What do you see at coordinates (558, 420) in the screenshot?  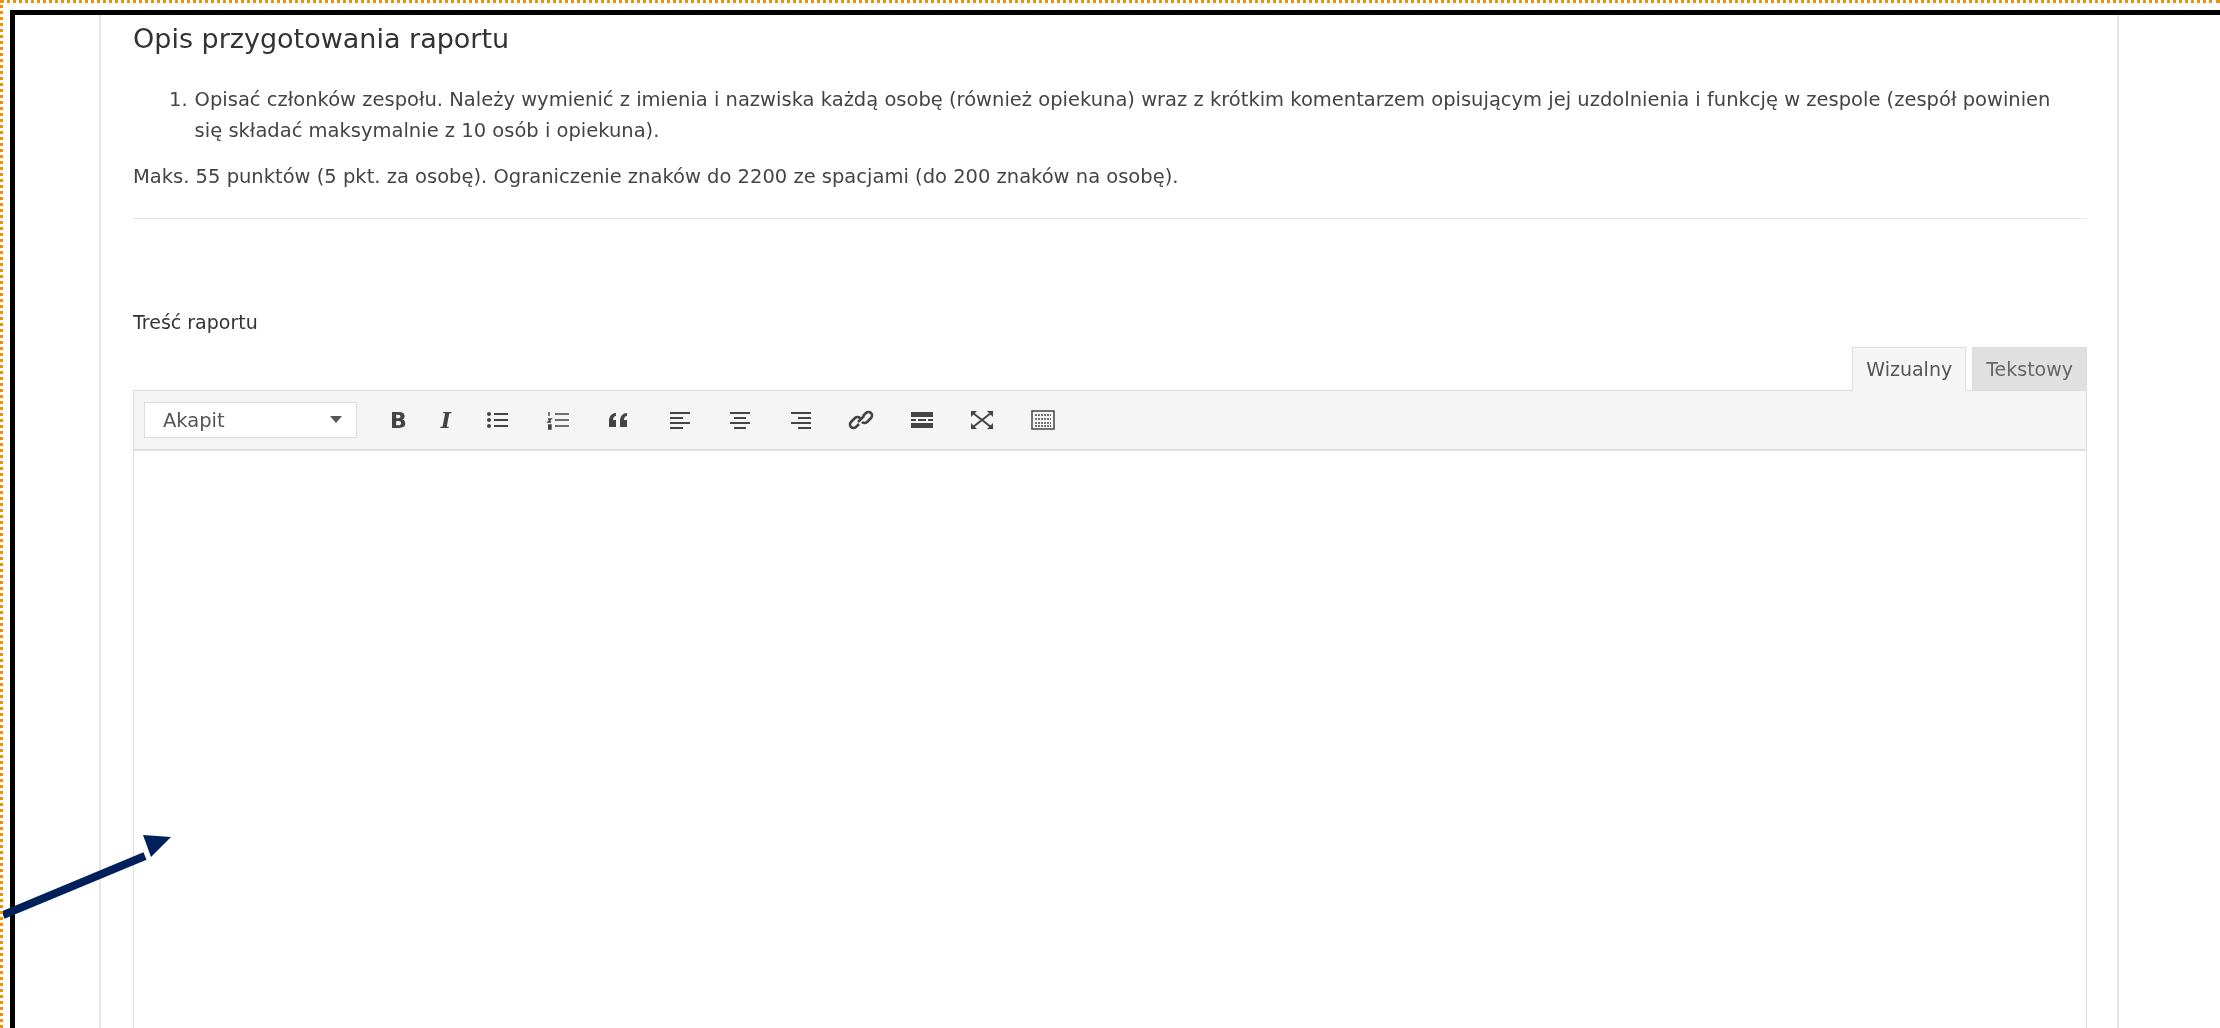 I see `numbered-list-icon` at bounding box center [558, 420].